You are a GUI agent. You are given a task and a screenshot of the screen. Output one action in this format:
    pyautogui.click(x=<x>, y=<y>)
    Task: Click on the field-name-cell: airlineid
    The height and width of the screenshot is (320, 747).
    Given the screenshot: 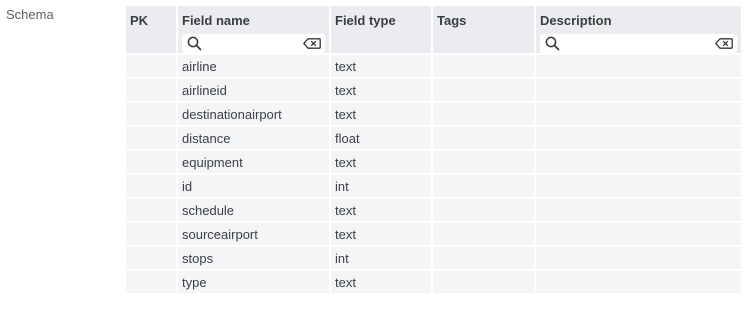 What is the action you would take?
    pyautogui.click(x=254, y=90)
    